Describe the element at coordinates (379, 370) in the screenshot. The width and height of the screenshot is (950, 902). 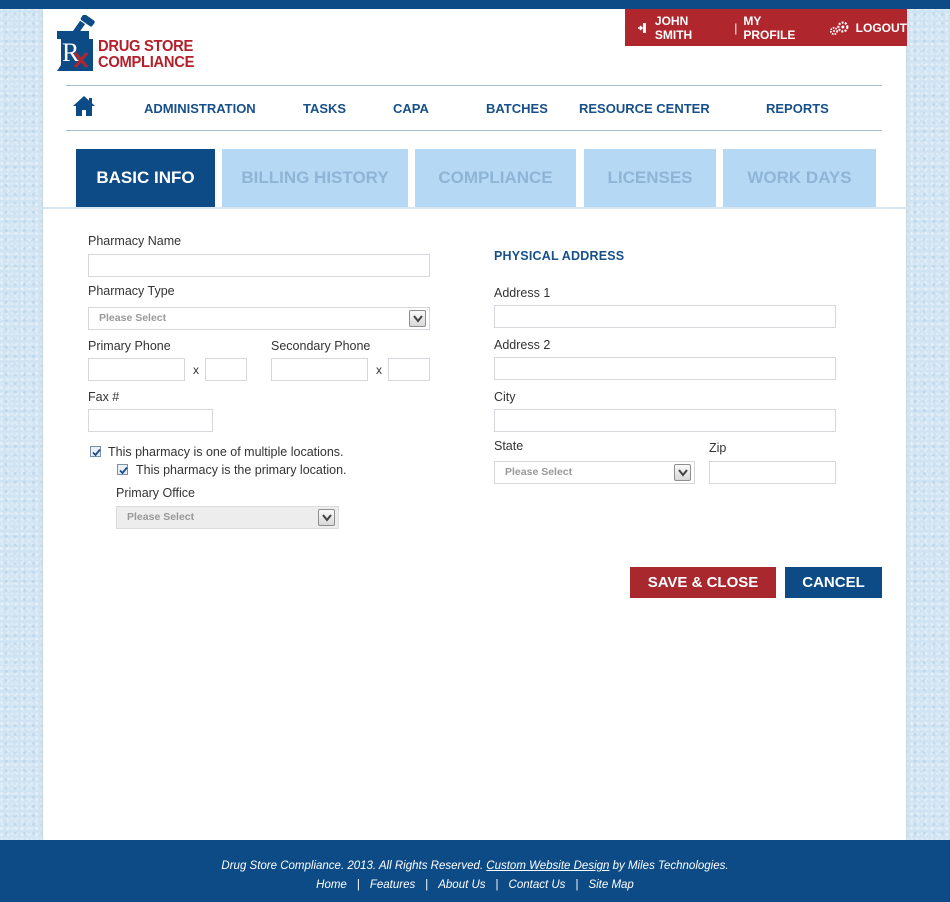
I see `secondary-ext-separator: x` at that location.